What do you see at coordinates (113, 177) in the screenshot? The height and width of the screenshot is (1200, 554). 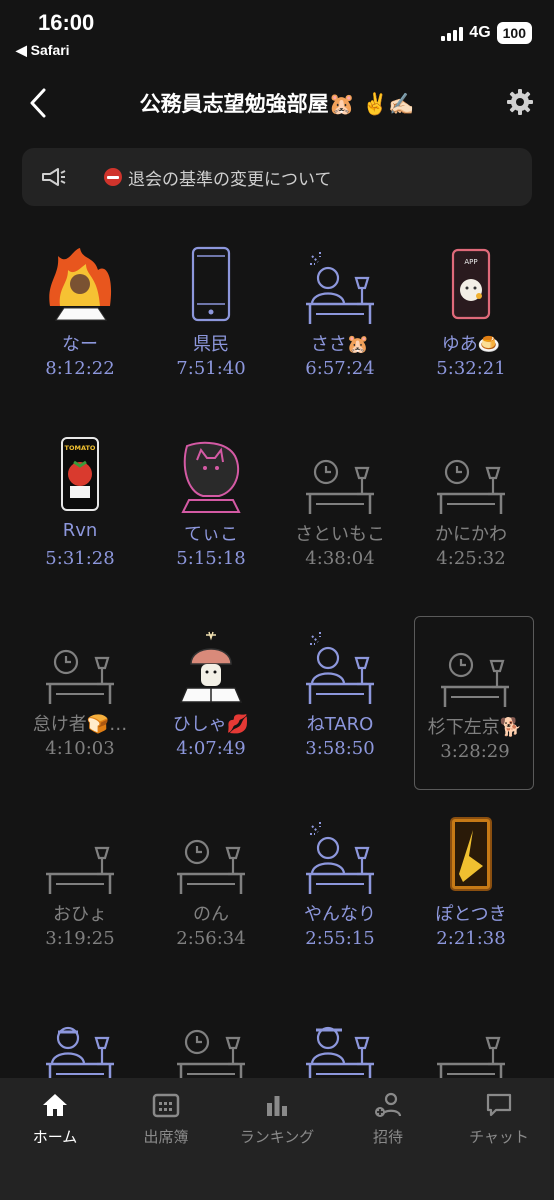 I see `no-entry-icon` at bounding box center [113, 177].